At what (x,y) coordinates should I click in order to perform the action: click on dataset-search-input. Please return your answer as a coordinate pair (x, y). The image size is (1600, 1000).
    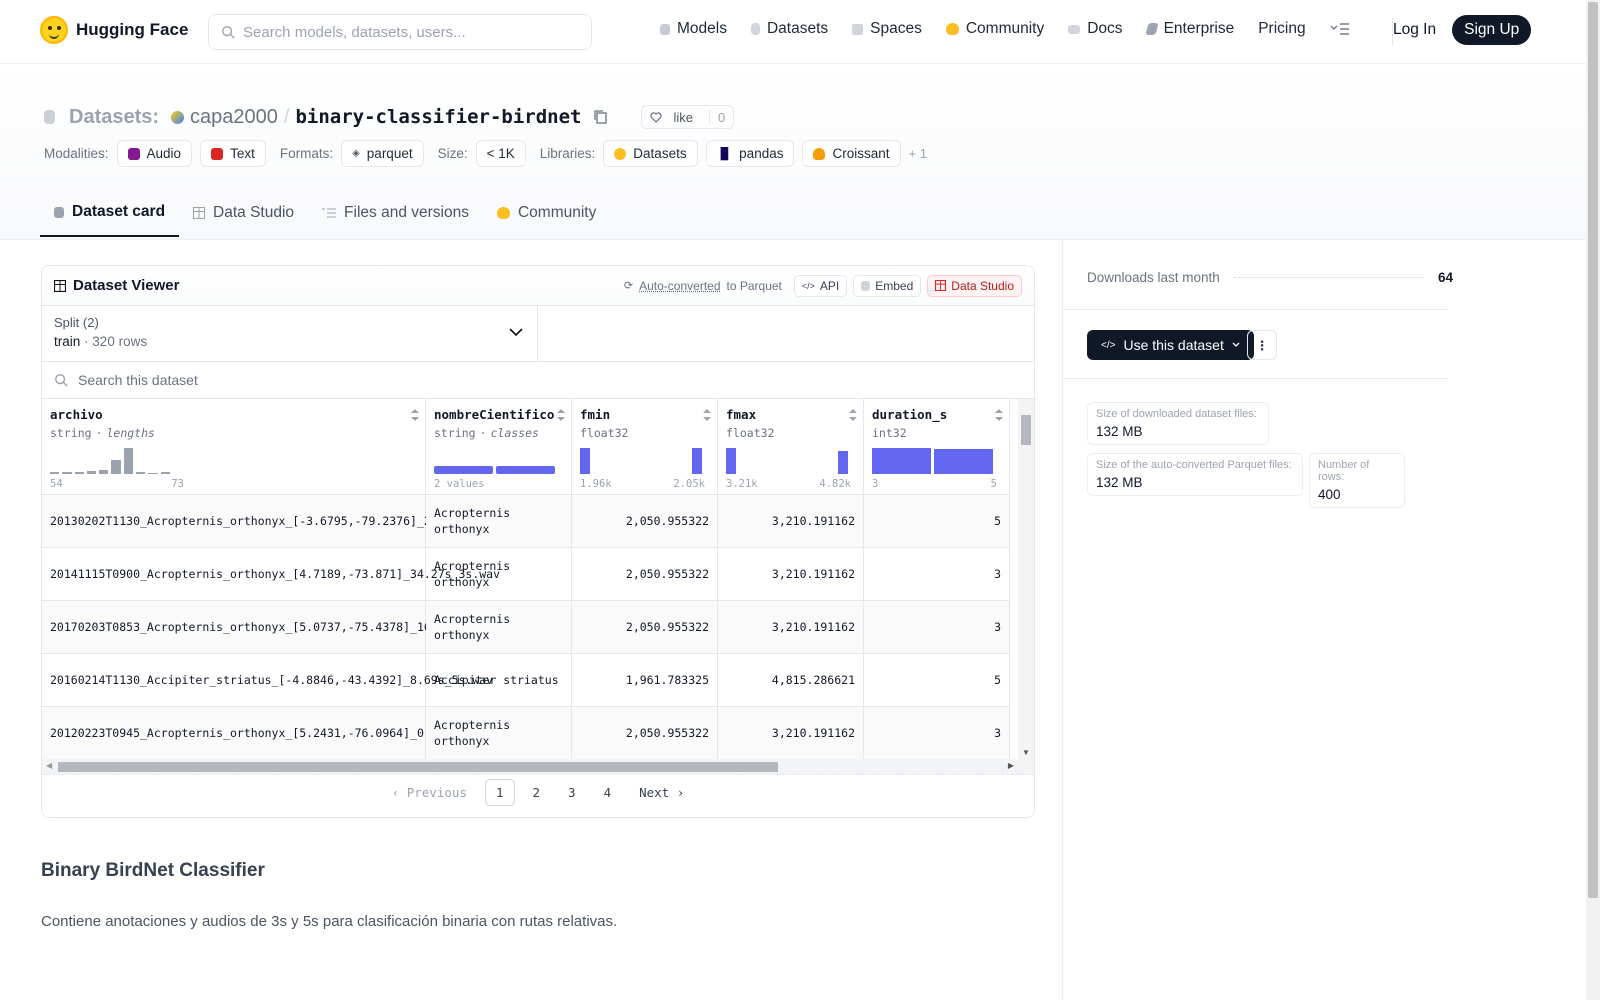
    Looking at the image, I should click on (378, 380).